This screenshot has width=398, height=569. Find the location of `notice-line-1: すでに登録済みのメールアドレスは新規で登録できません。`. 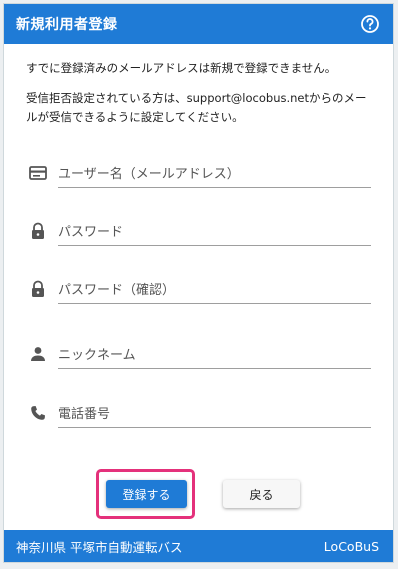

notice-line-1: すでに登録済みのメールアドレスは新規で登録できません。 is located at coordinates (181, 68).